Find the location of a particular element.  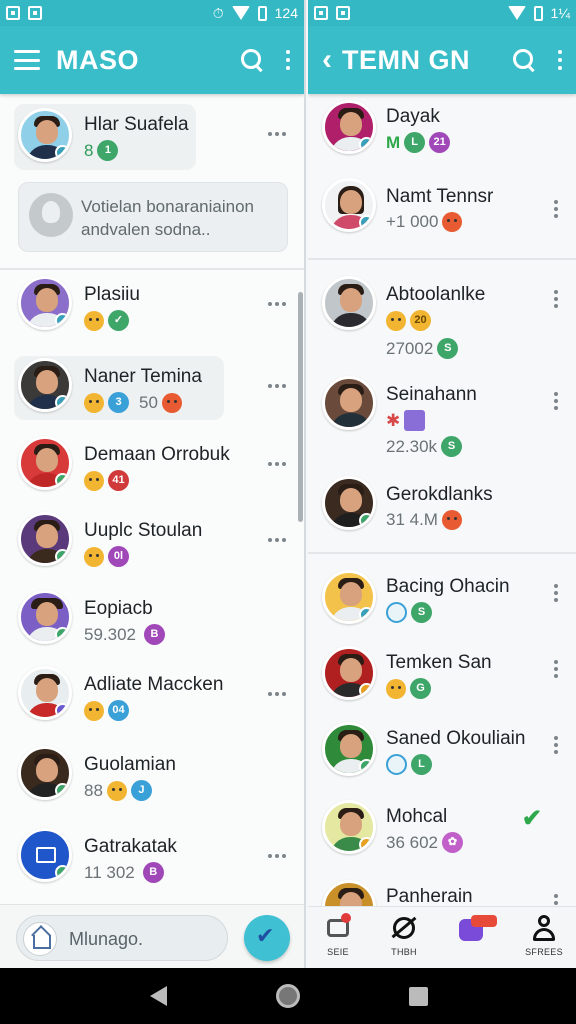

list-item: Plasiiu ✓ is located at coordinates (152, 306).